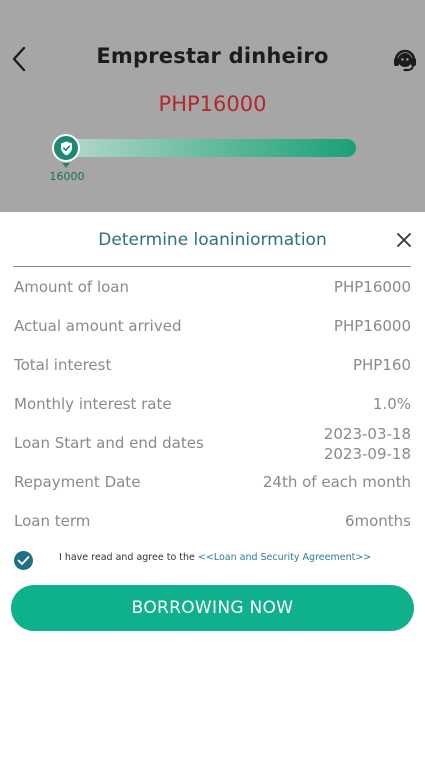 This screenshot has width=425, height=775. I want to click on close-icon, so click(404, 240).